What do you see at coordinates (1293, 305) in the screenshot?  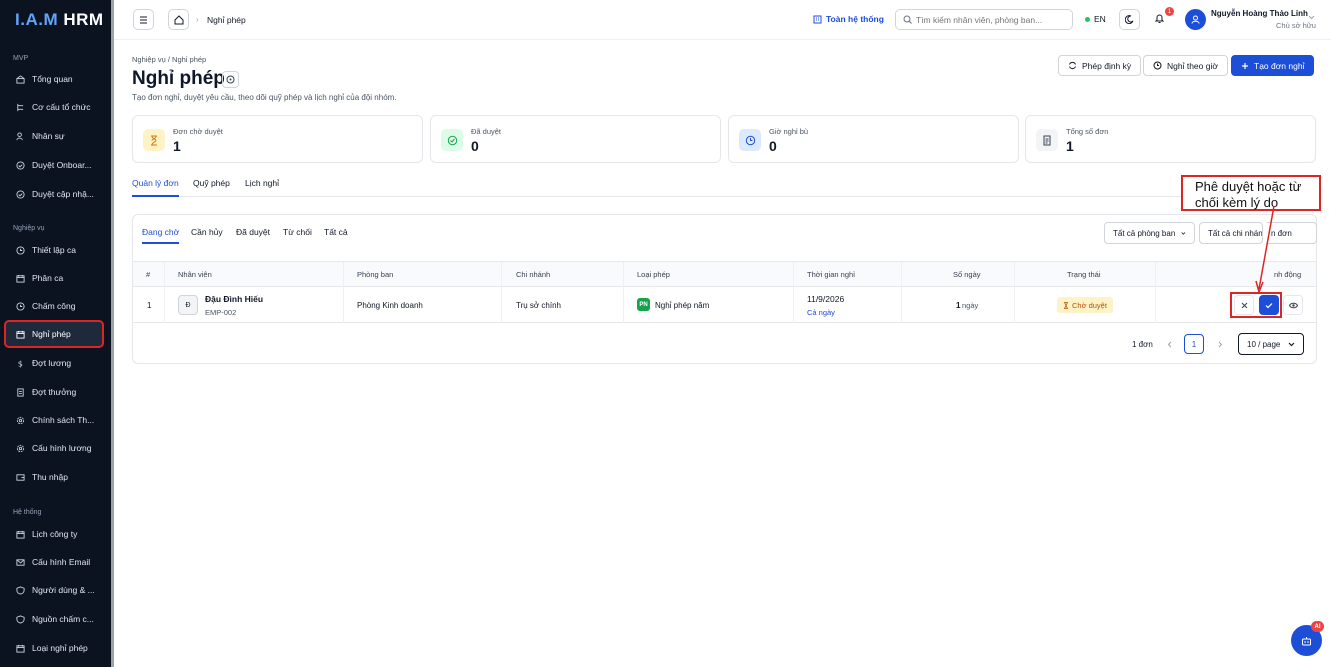 I see `view-button` at bounding box center [1293, 305].